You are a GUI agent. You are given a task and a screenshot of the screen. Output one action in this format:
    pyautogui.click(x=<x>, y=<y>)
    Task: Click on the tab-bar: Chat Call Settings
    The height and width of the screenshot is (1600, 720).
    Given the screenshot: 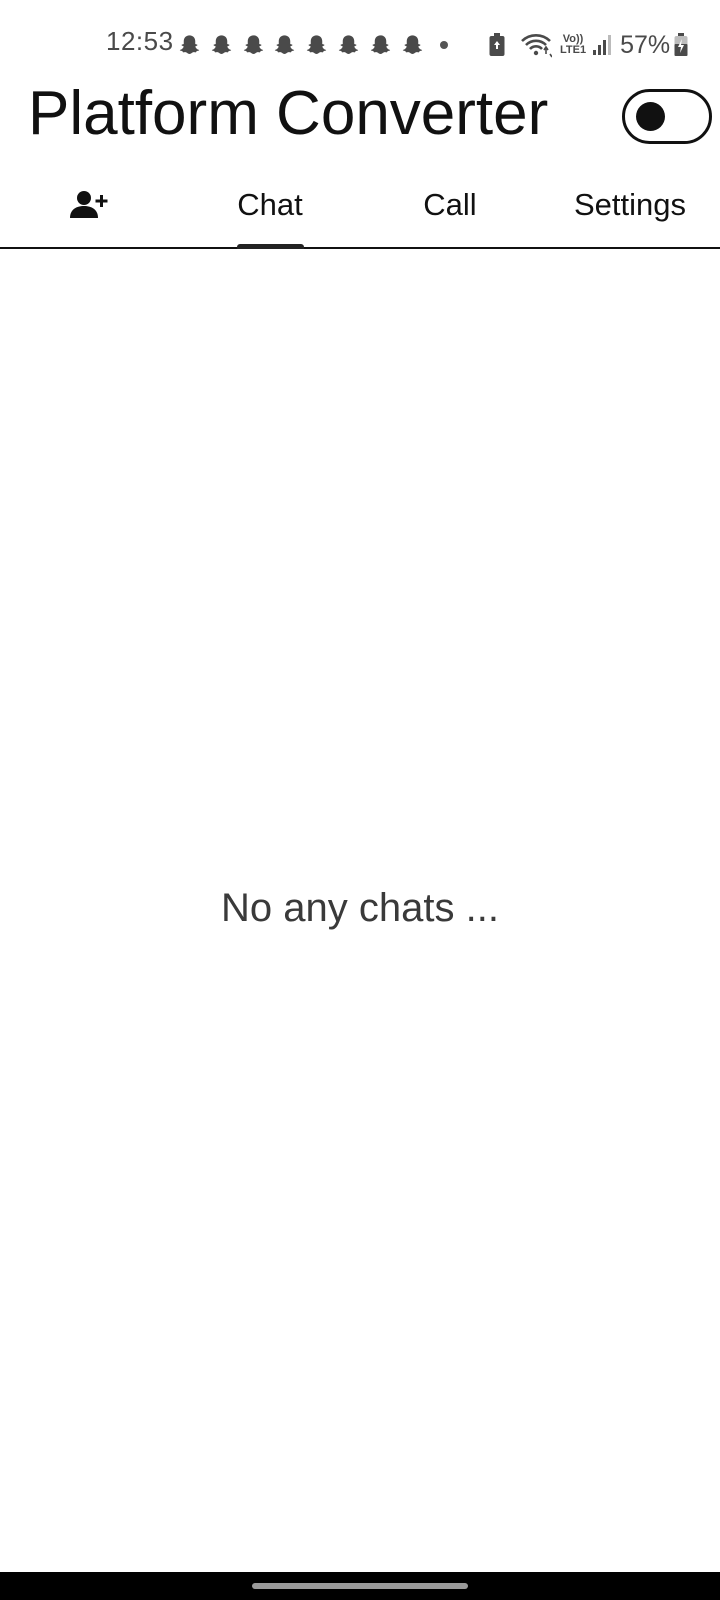 What is the action you would take?
    pyautogui.click(x=360, y=204)
    